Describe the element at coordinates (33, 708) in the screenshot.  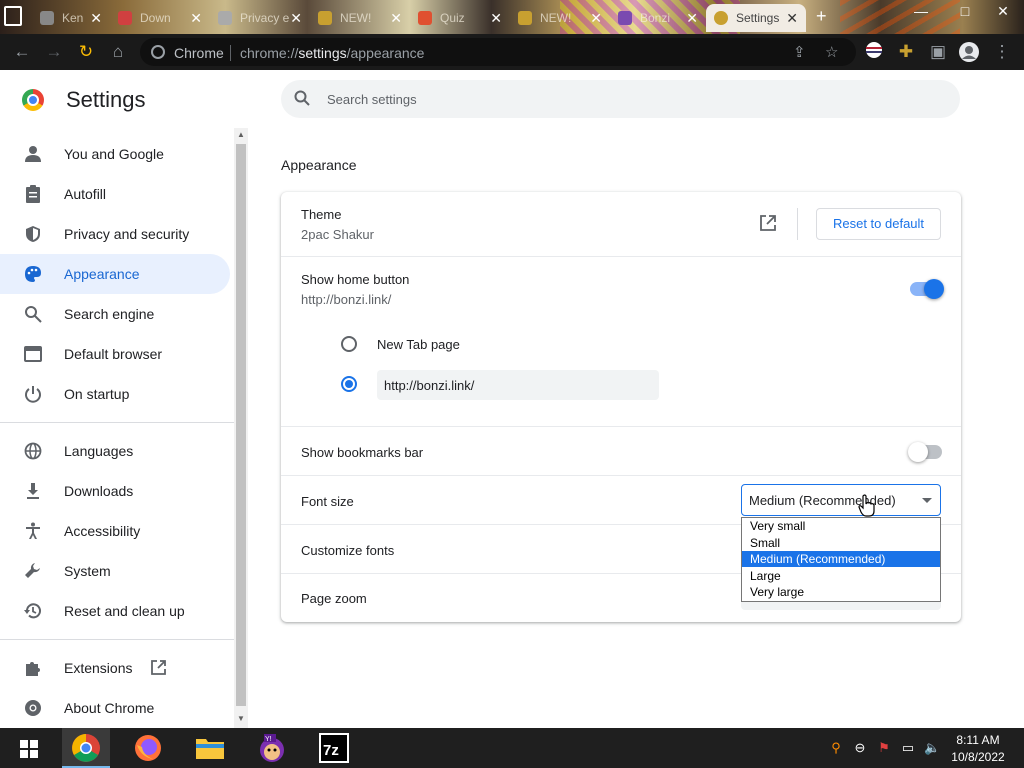
I see `chrome-icon` at that location.